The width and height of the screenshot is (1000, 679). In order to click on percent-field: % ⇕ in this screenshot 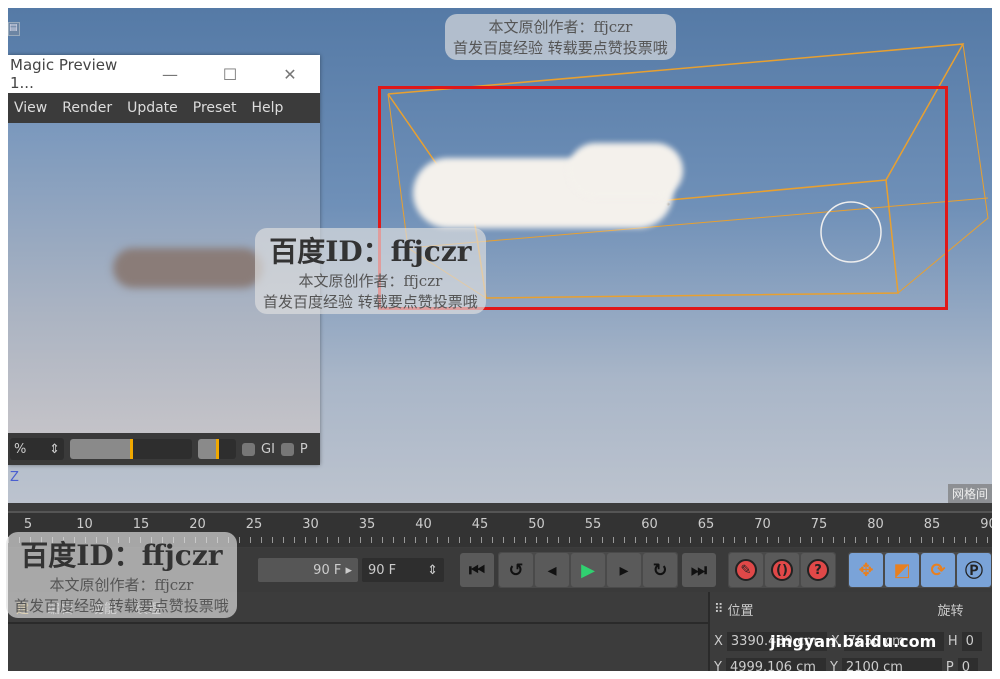, I will do `click(37, 449)`.